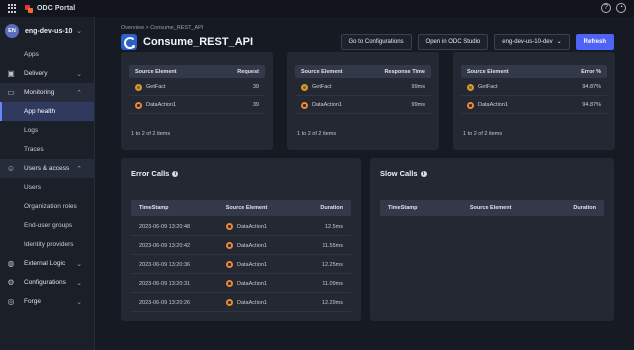 The height and width of the screenshot is (350, 634). I want to click on column-header-metric: Error %, so click(591, 72).